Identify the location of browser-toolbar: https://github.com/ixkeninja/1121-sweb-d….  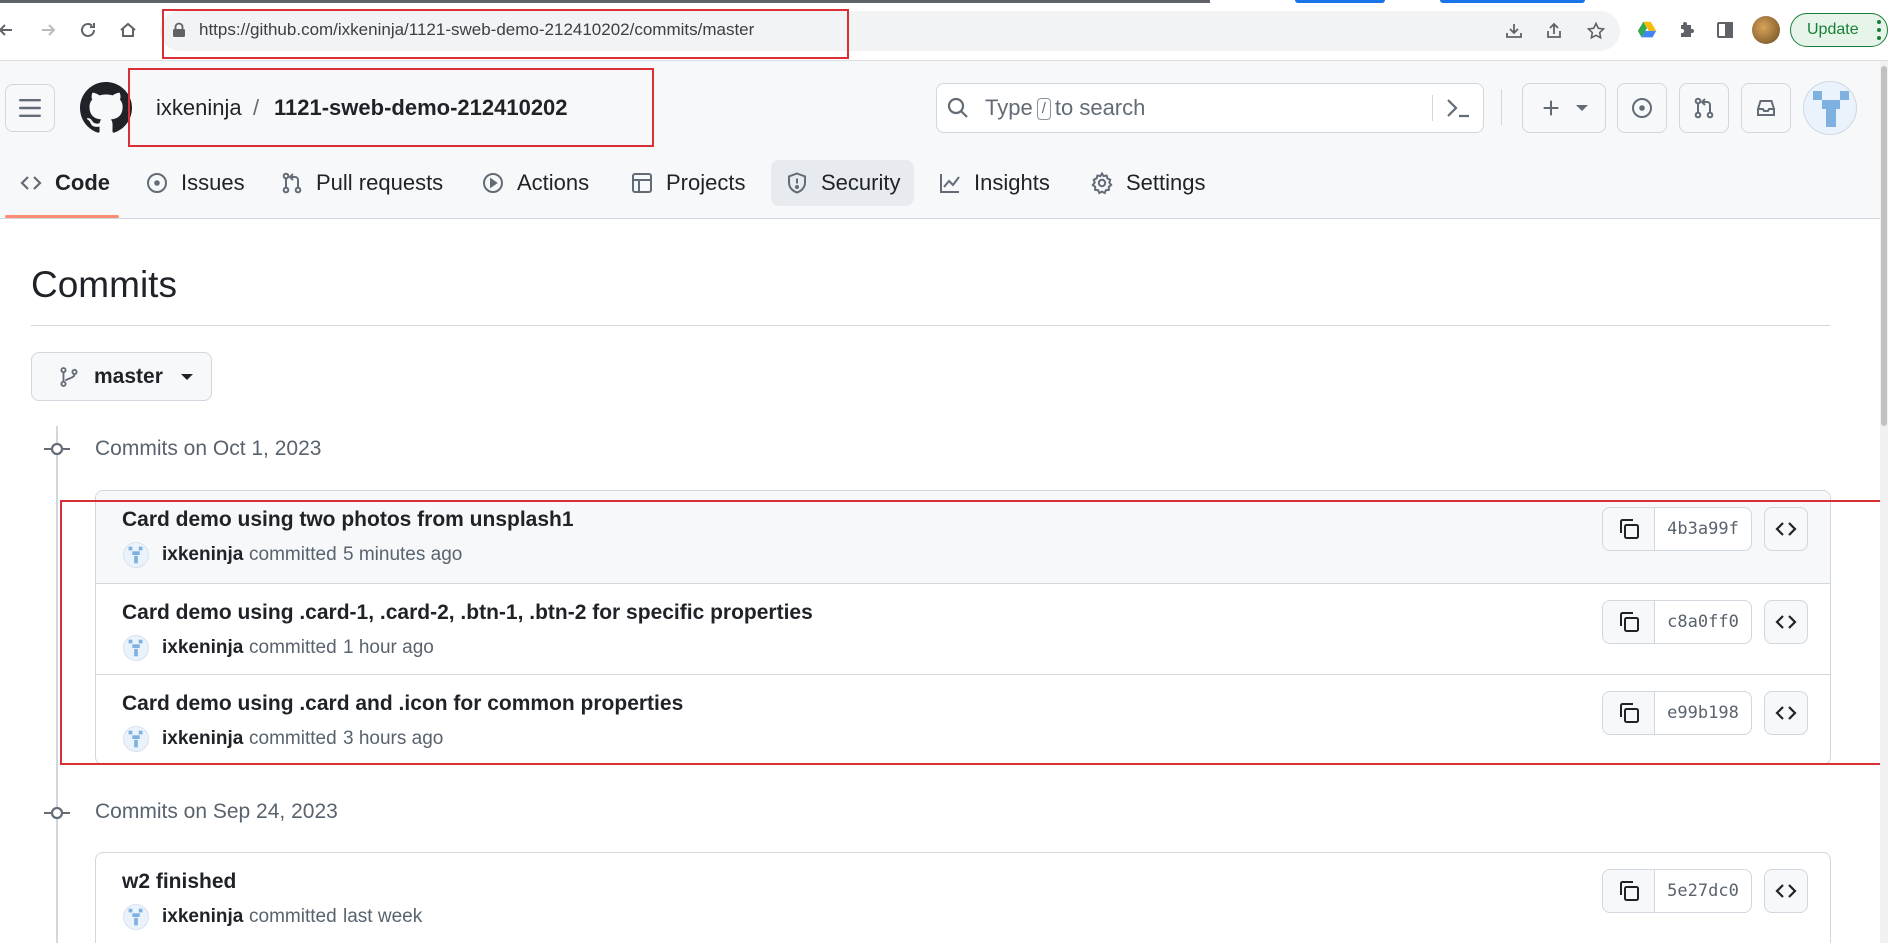
(944, 30).